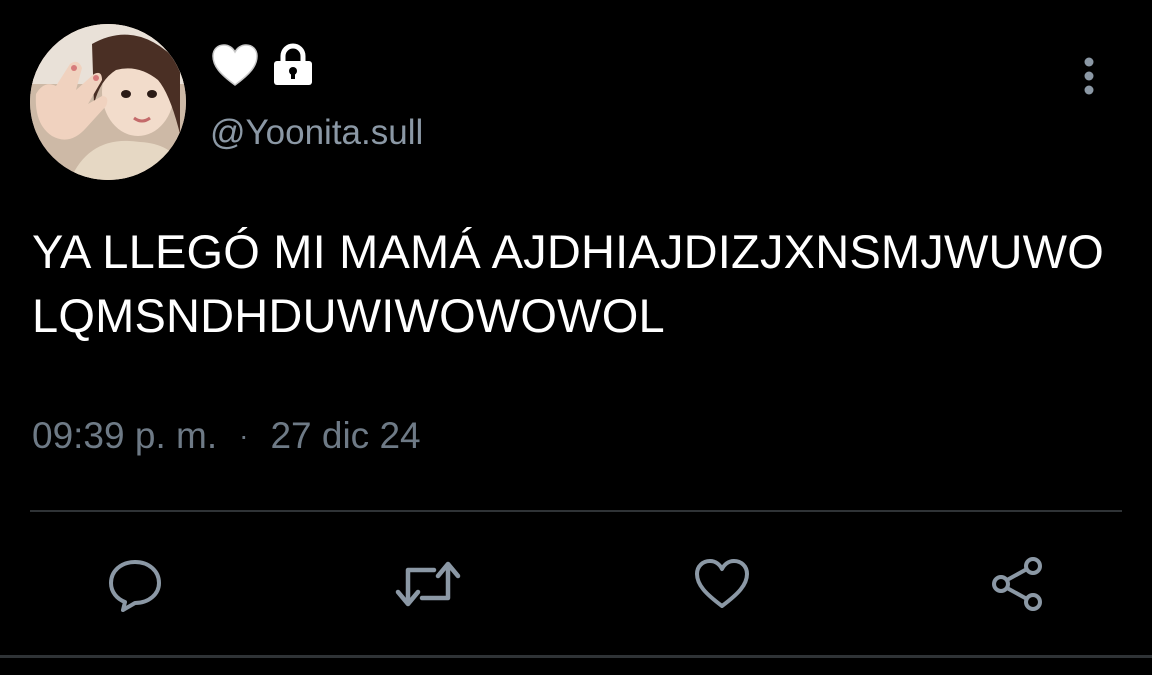  I want to click on tweet-date: 27 dic 24, so click(345, 436).